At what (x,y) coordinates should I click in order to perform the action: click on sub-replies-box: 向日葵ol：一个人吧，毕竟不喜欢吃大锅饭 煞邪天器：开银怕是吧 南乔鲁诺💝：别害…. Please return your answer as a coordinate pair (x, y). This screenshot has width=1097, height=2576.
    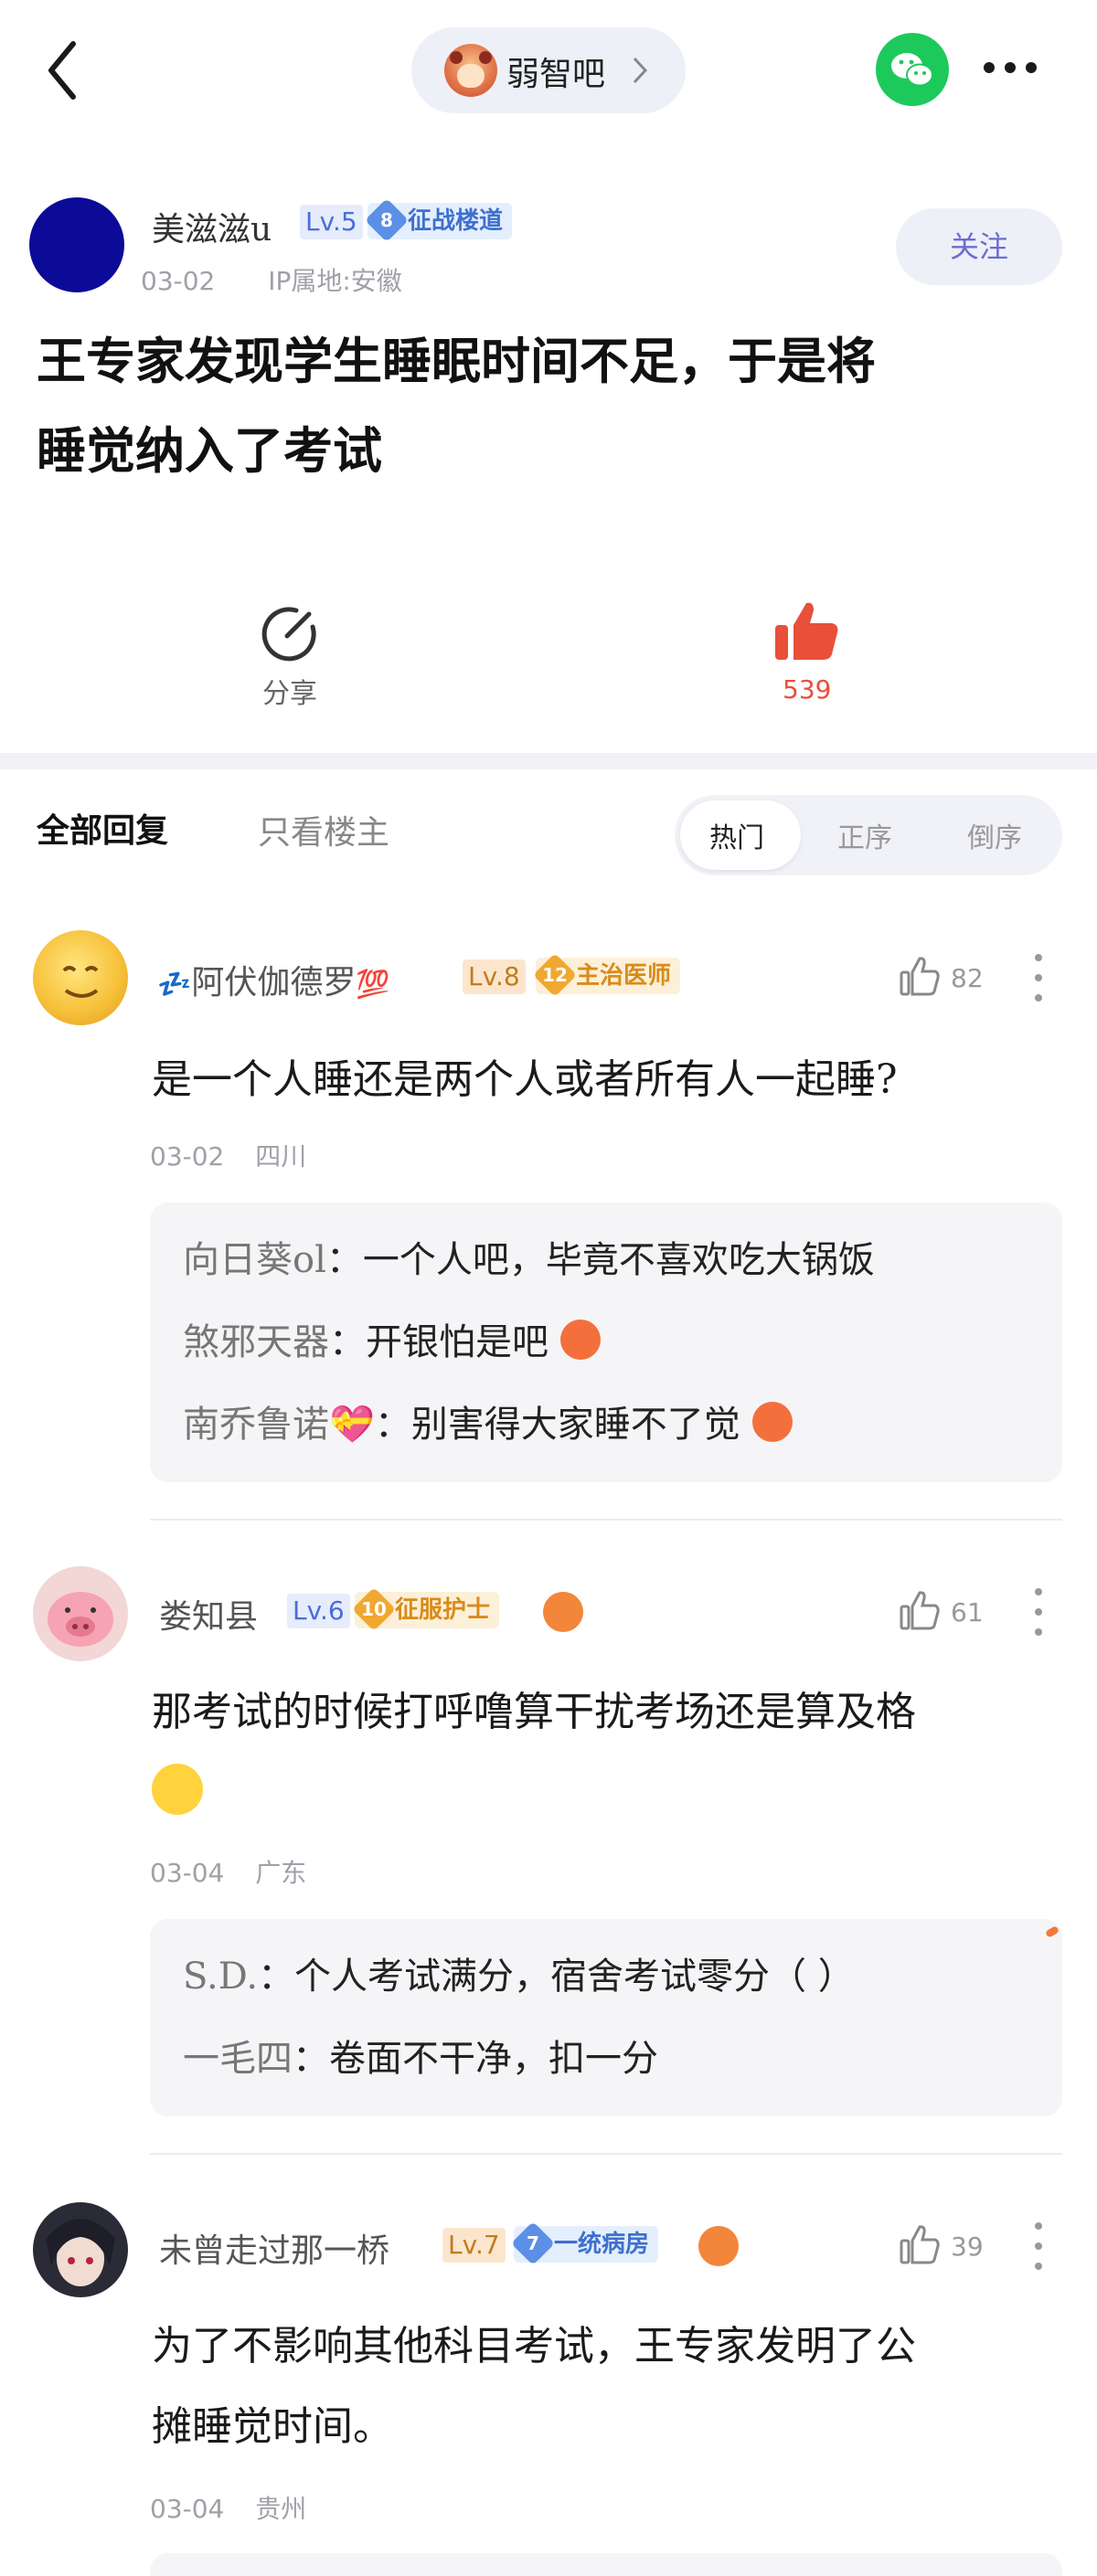
    Looking at the image, I should click on (606, 1342).